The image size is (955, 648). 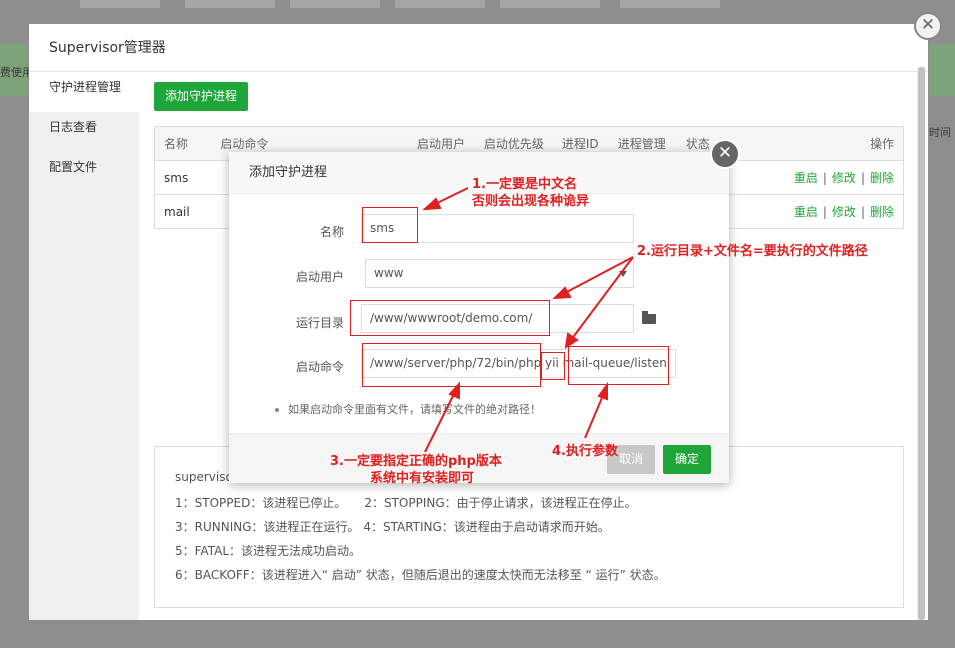 What do you see at coordinates (187, 211) in the screenshot?
I see `row-name: mail` at bounding box center [187, 211].